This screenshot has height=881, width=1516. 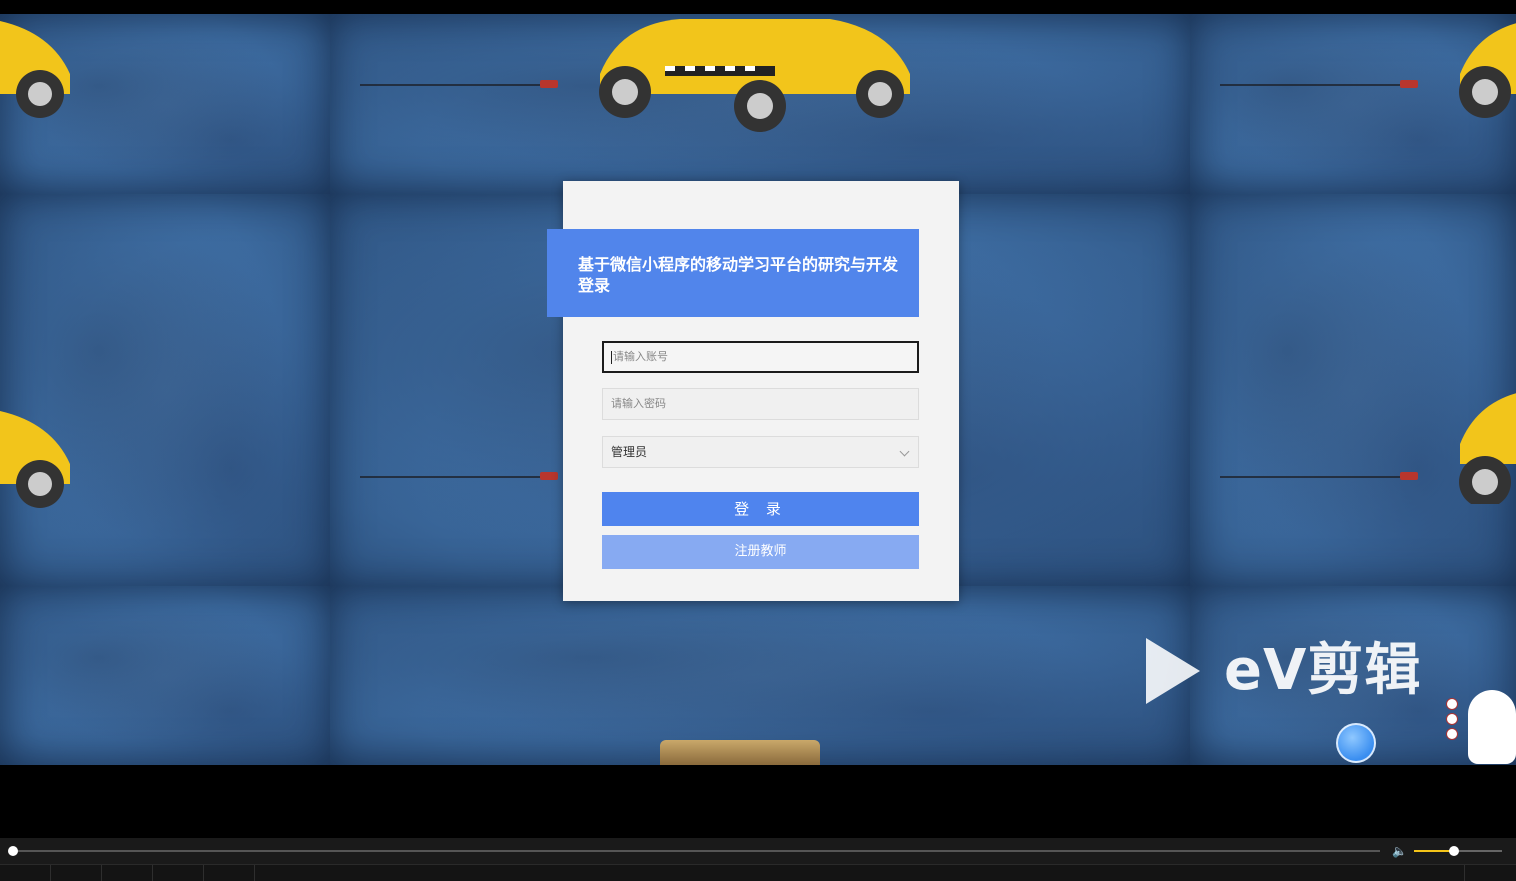 What do you see at coordinates (760, 452) in the screenshot?
I see `role-select: 管理员` at bounding box center [760, 452].